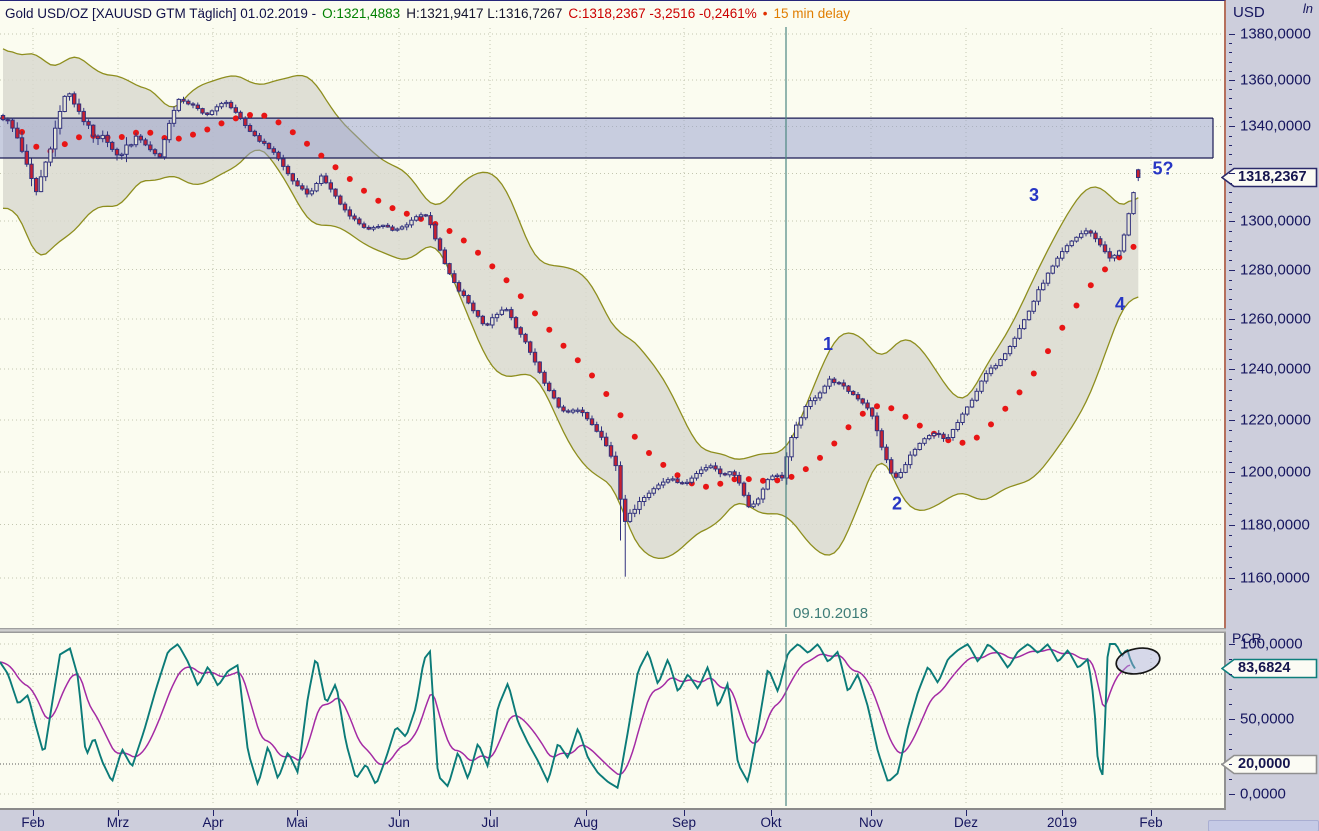 This screenshot has height=831, width=1319. I want to click on wave-label-5q: 5?, so click(1162, 169).